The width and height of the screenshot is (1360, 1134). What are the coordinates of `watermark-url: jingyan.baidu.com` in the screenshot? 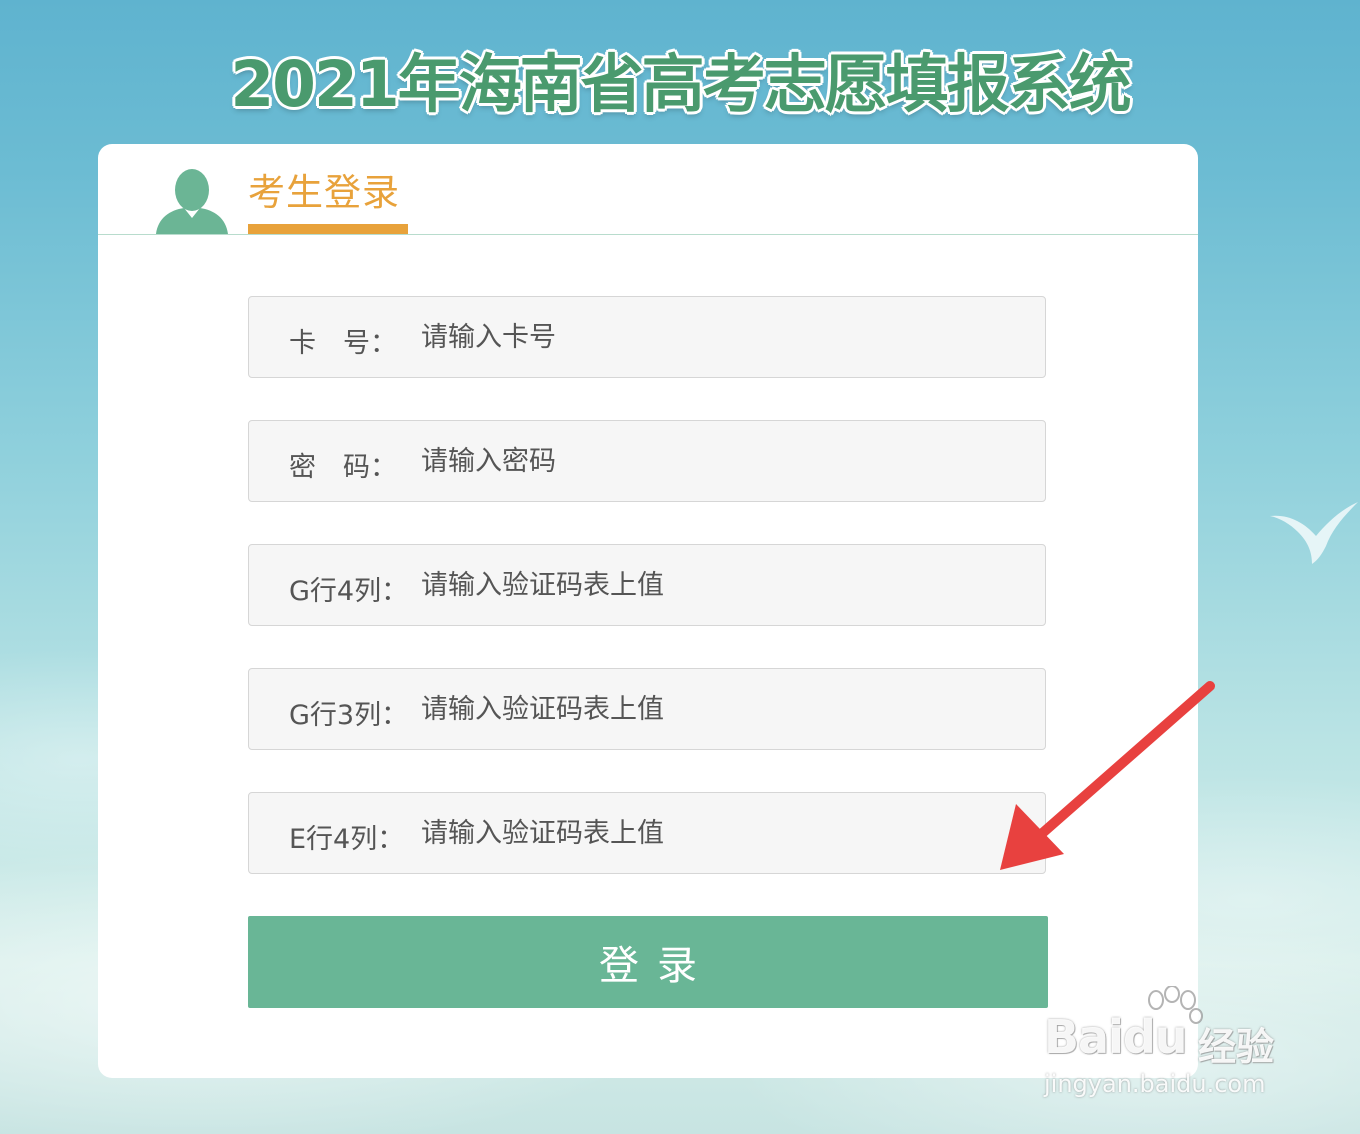 It's located at (1155, 1084).